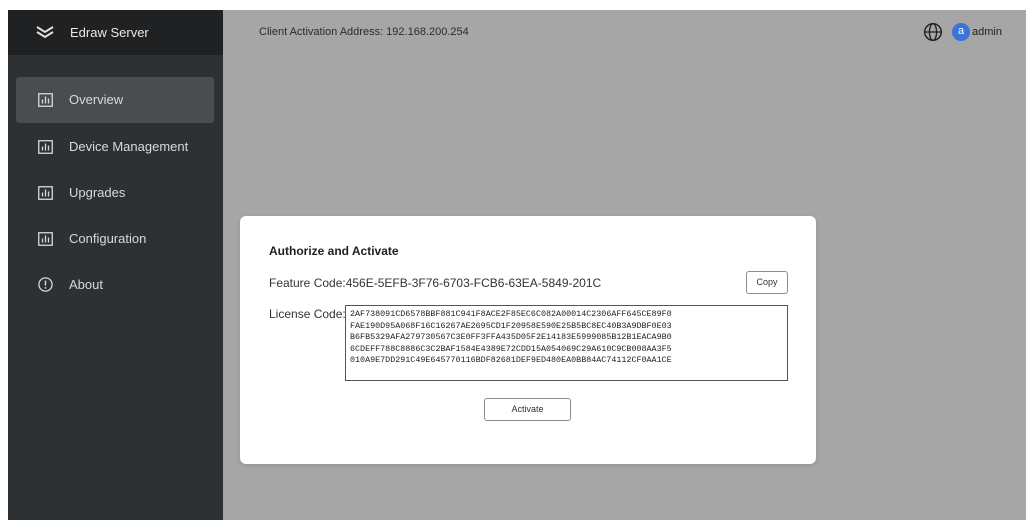 This screenshot has width=1026, height=520. What do you see at coordinates (307, 314) in the screenshot?
I see `license-code-label: License Code:` at bounding box center [307, 314].